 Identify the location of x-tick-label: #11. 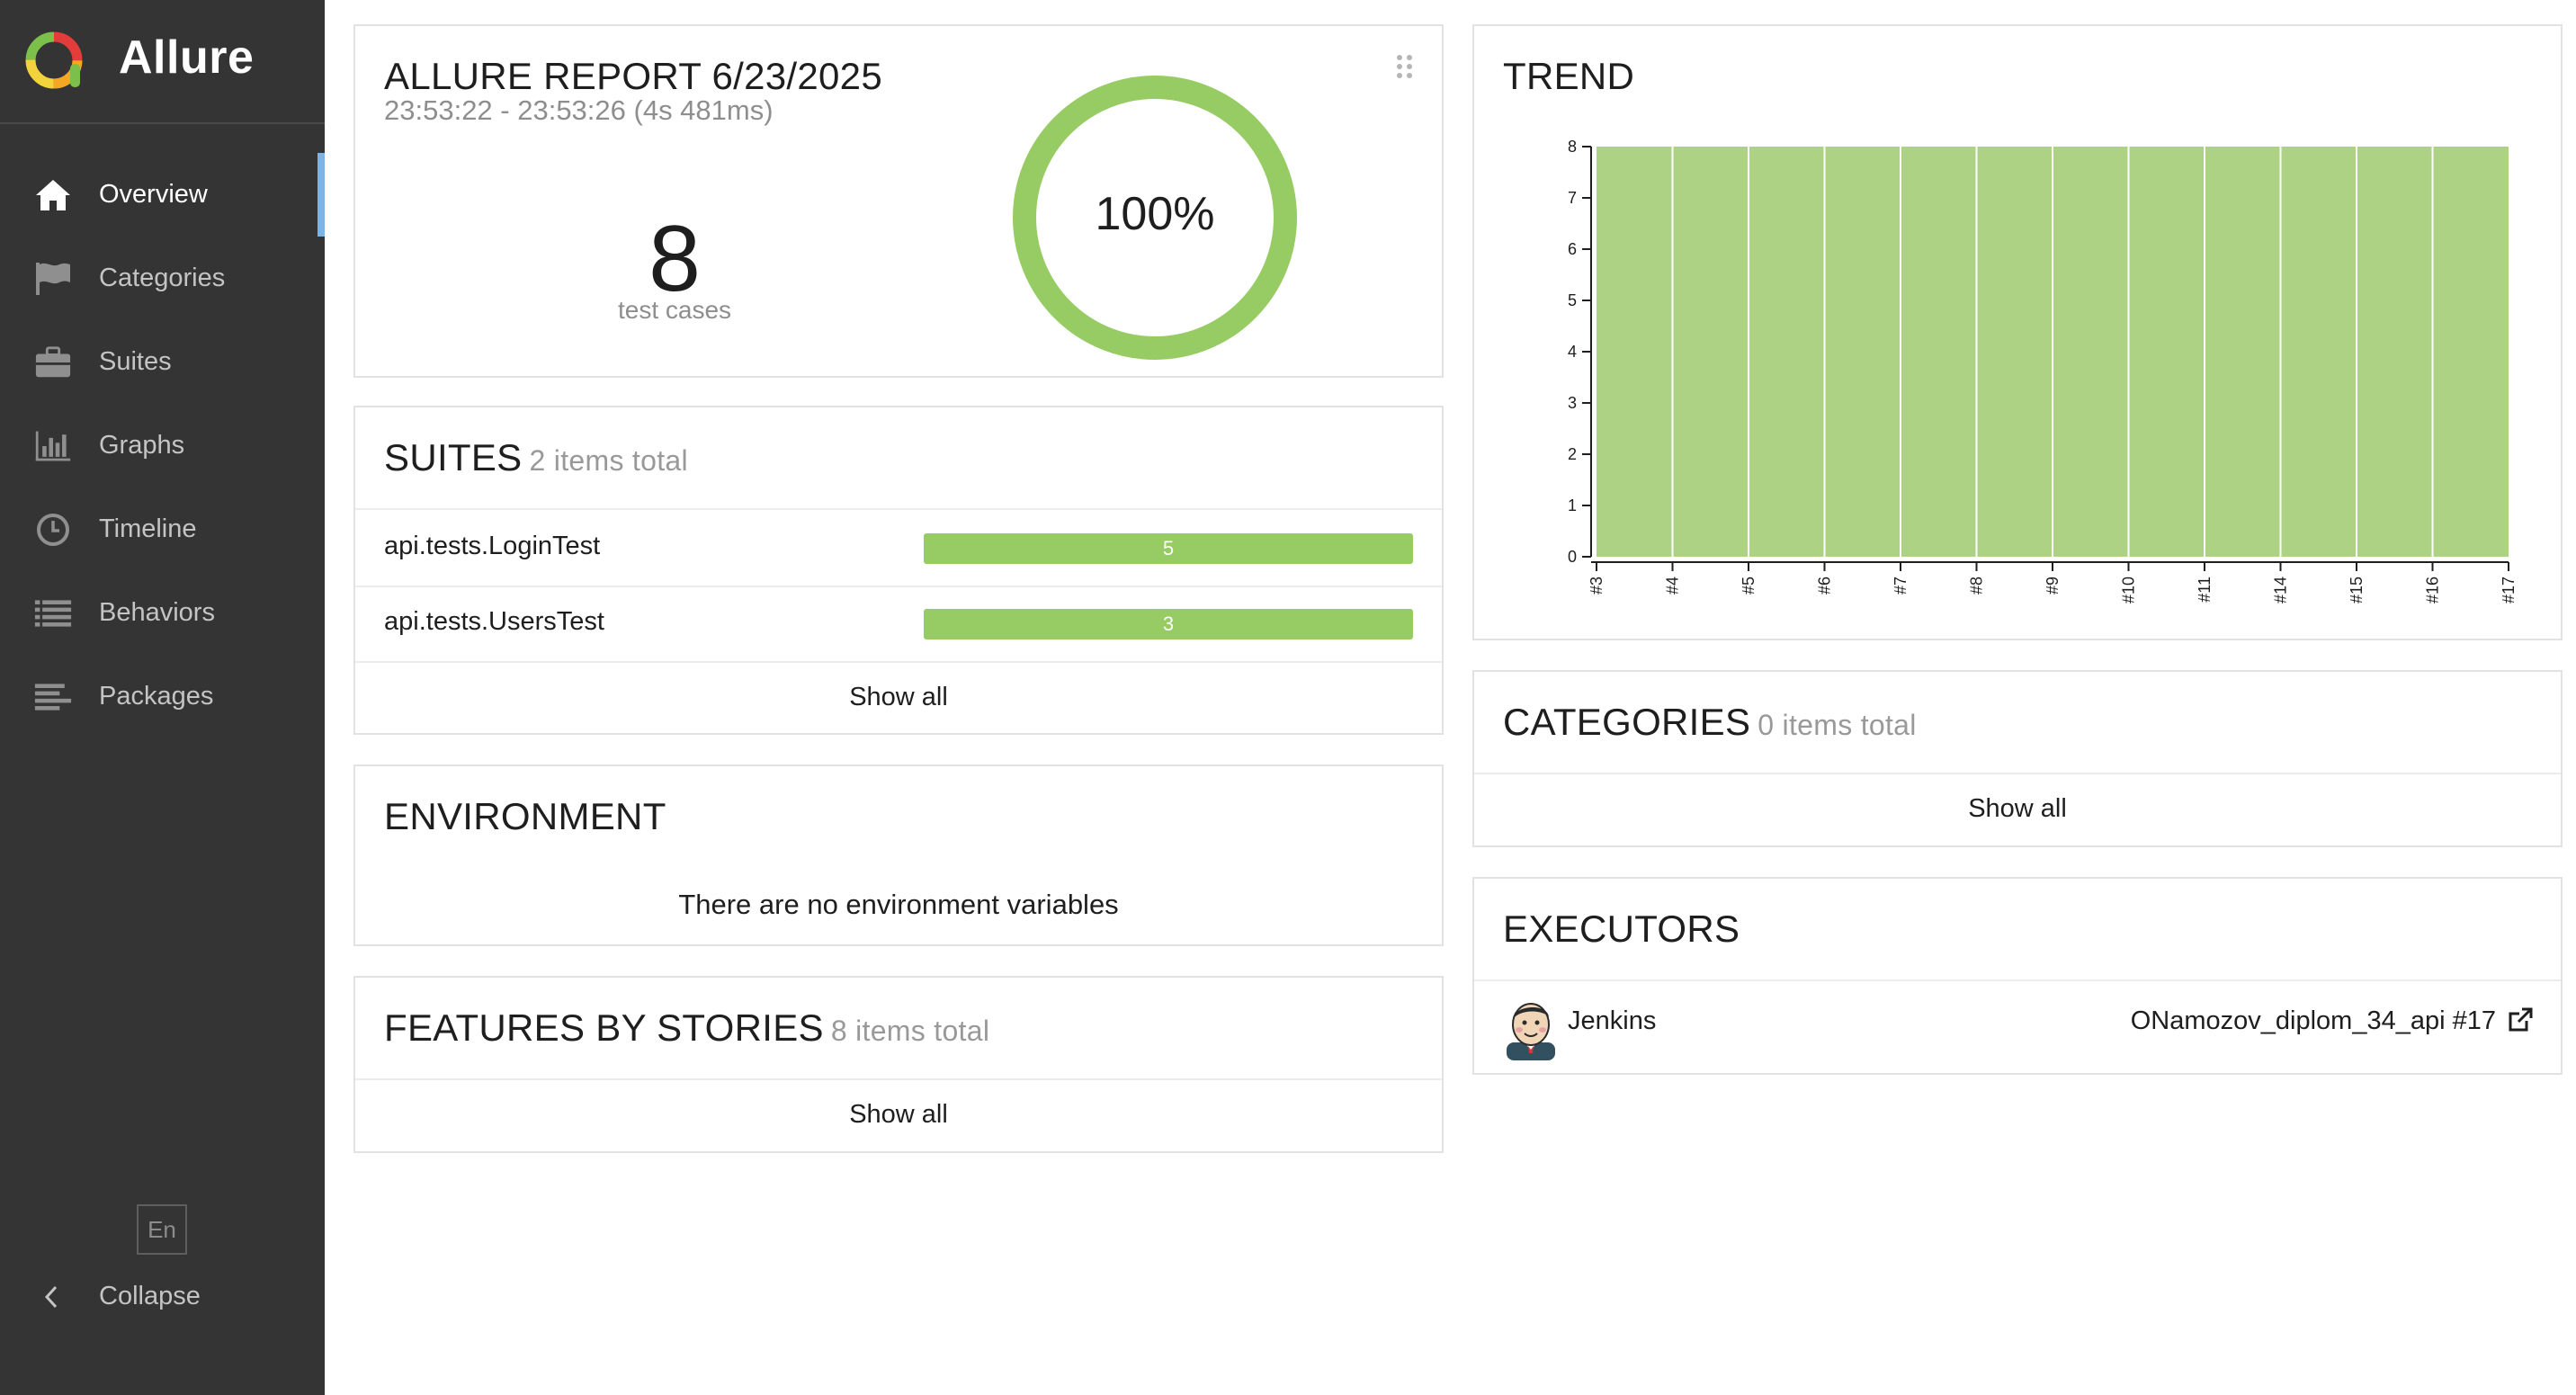
(2205, 590).